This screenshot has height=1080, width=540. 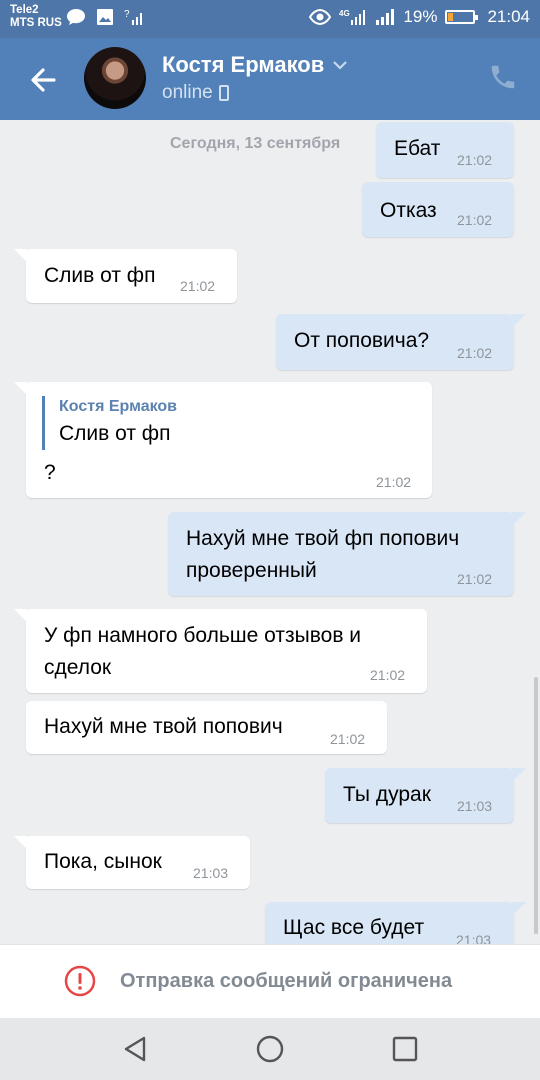 What do you see at coordinates (385, 17) in the screenshot?
I see `signal-icon` at bounding box center [385, 17].